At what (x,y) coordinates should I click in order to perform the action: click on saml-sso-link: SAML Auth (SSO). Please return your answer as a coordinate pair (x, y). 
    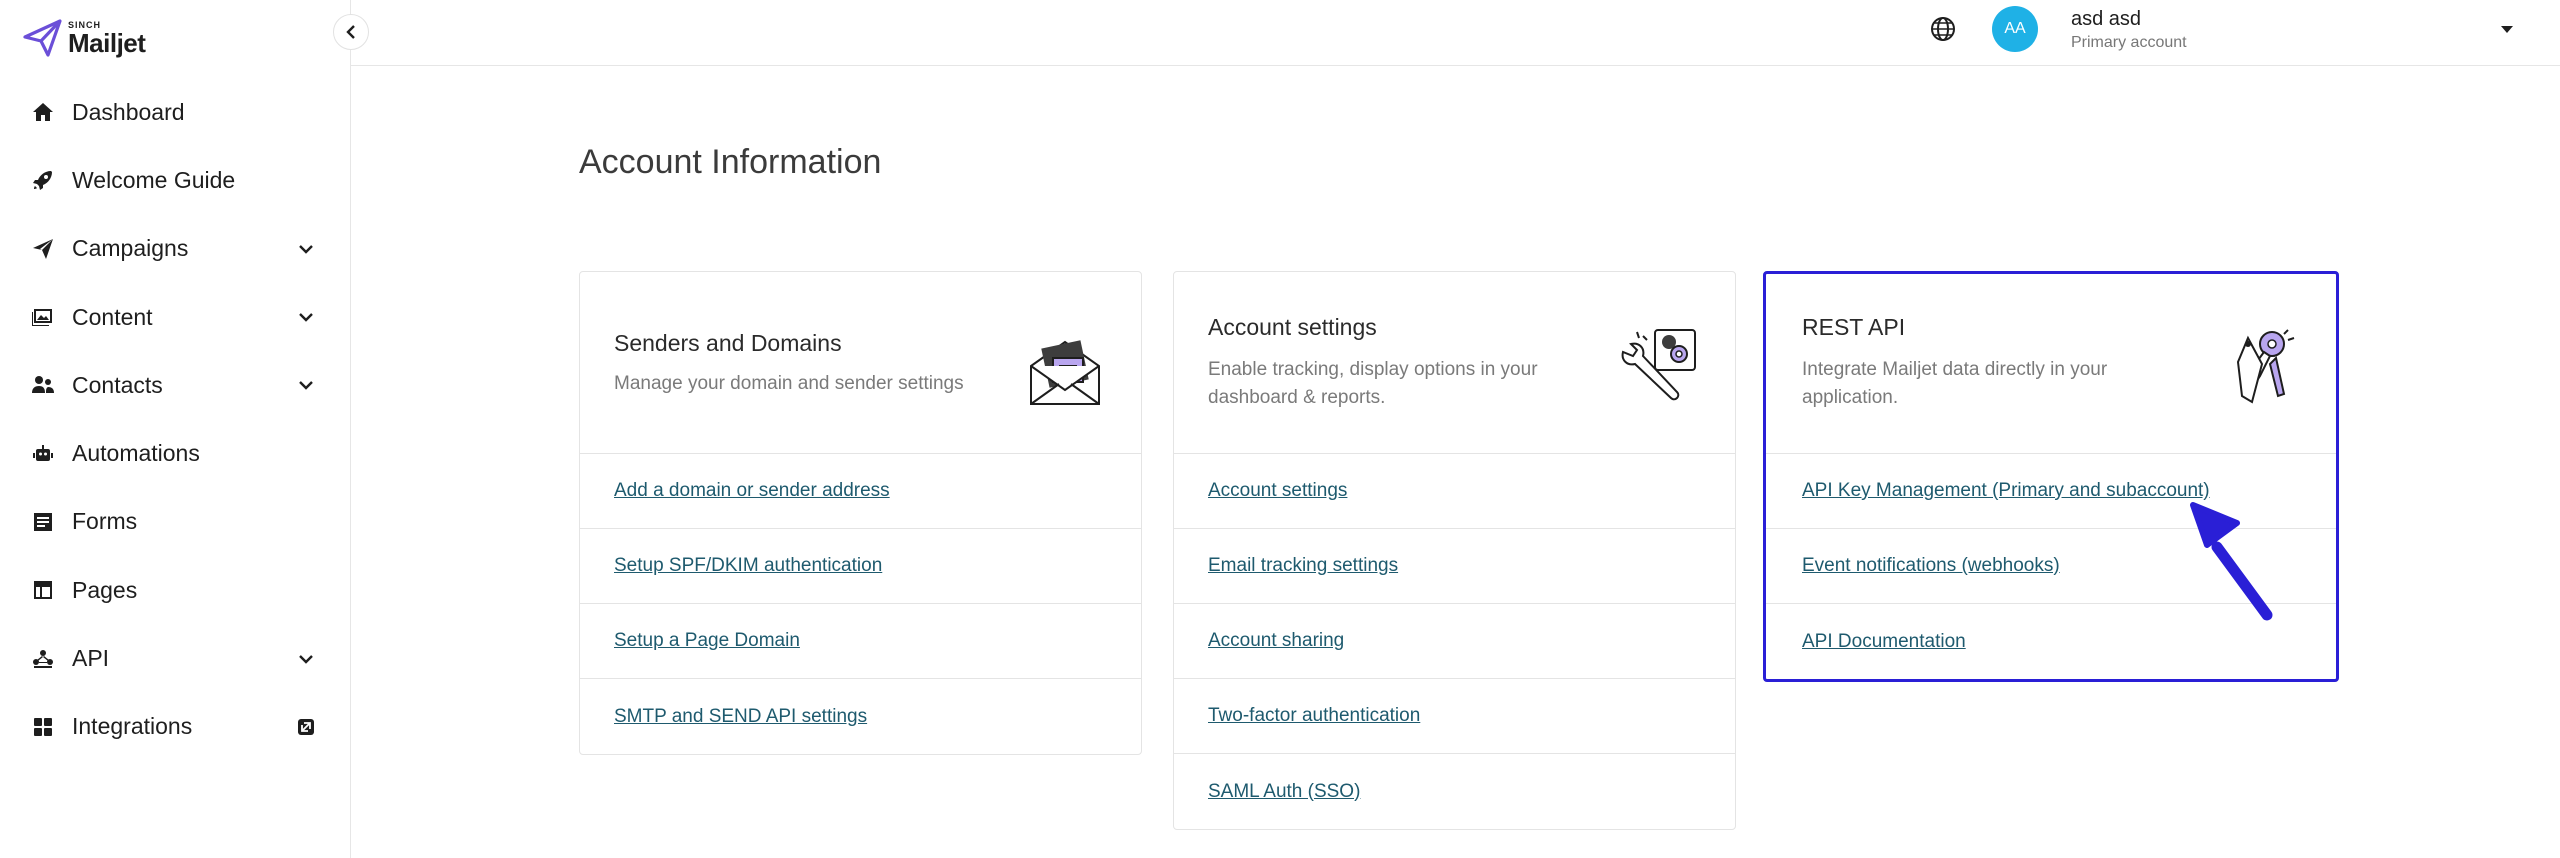
    Looking at the image, I should click on (1284, 792).